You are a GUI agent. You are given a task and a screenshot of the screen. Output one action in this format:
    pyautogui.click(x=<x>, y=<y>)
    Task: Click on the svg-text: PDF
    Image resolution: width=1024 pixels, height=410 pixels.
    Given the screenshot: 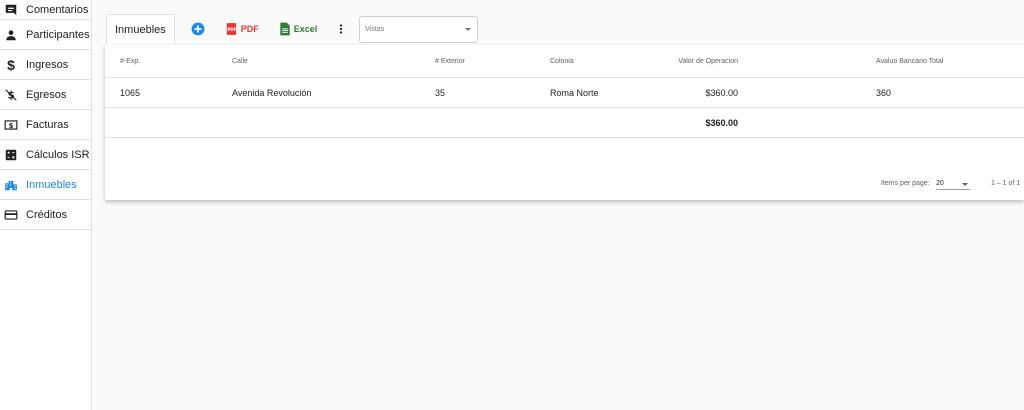 What is the action you would take?
    pyautogui.click(x=231, y=29)
    